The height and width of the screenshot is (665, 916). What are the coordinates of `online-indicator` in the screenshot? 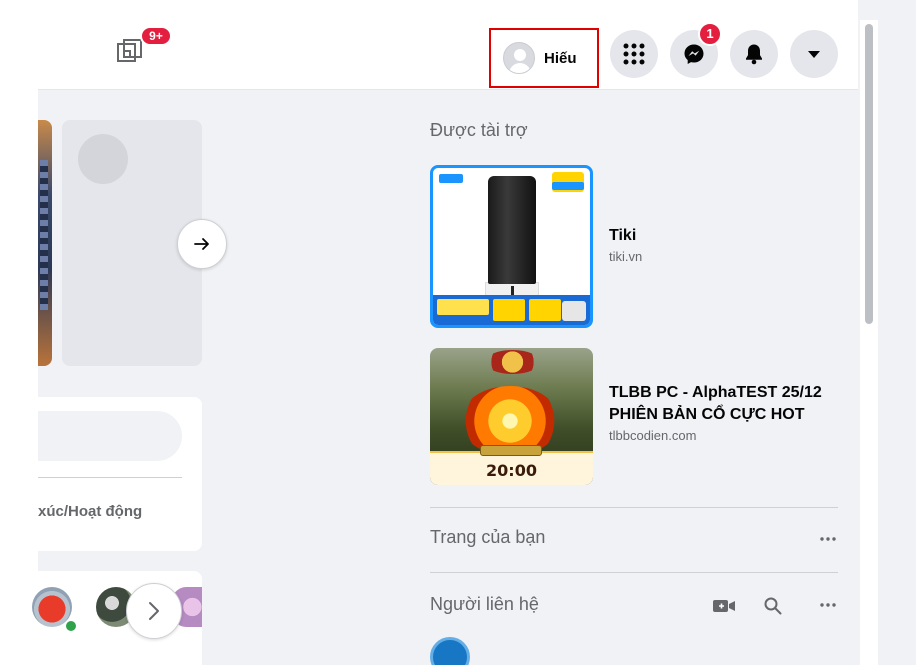 It's located at (71, 626).